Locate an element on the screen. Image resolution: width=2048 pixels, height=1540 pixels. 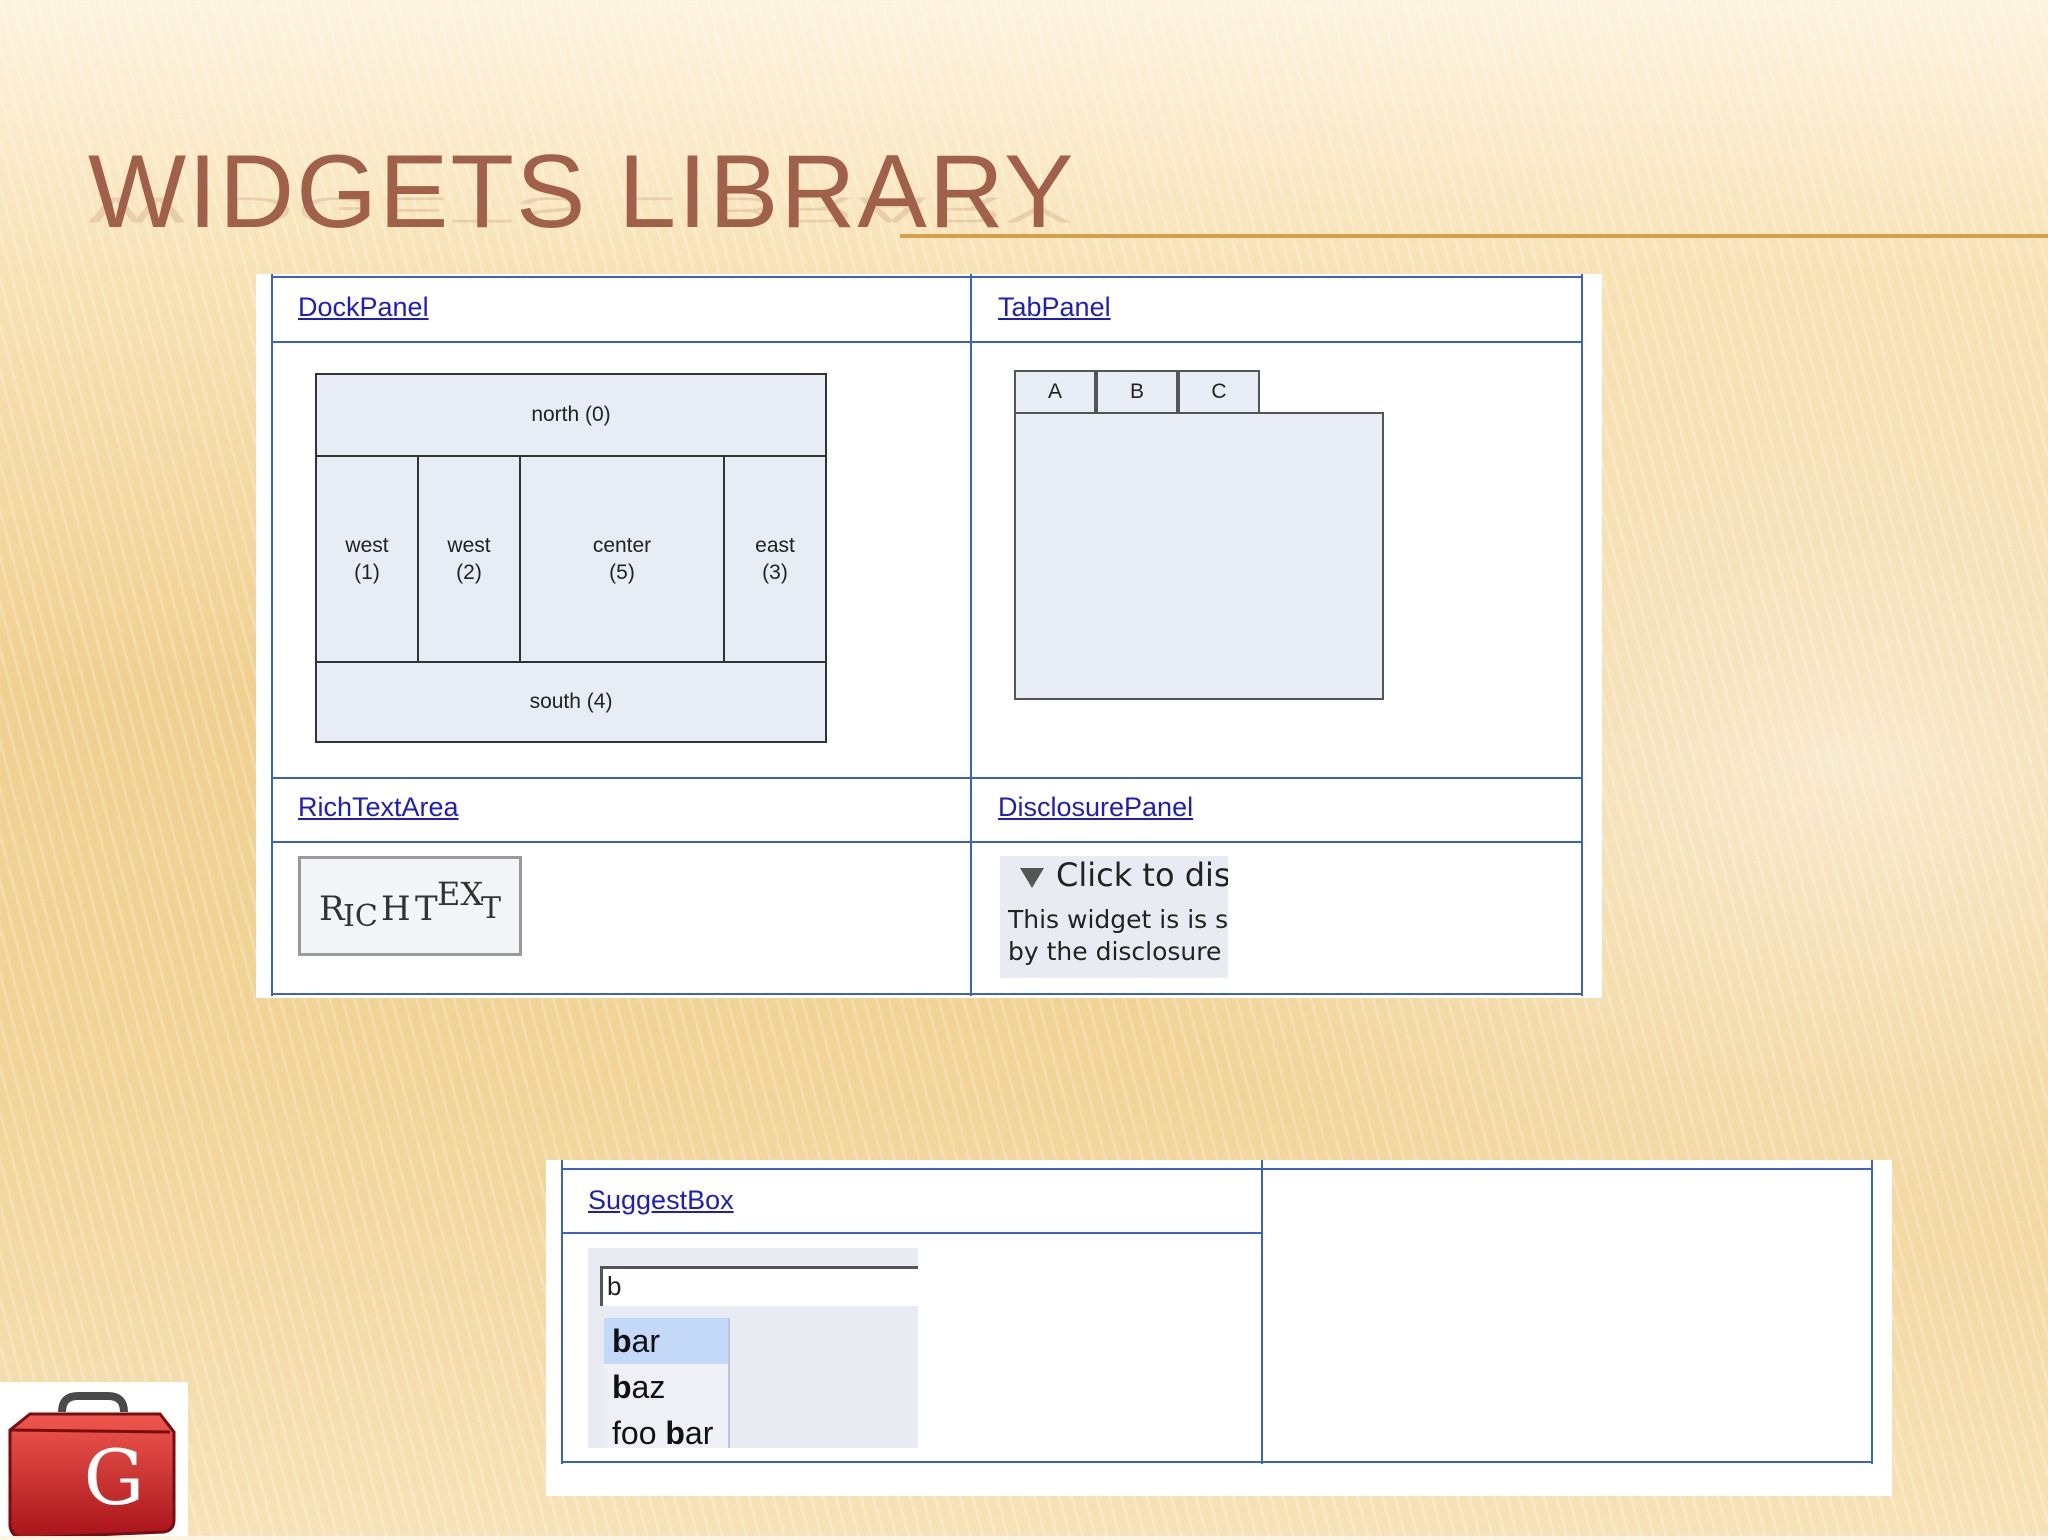
suggest-item: bar is located at coordinates (666, 1341).